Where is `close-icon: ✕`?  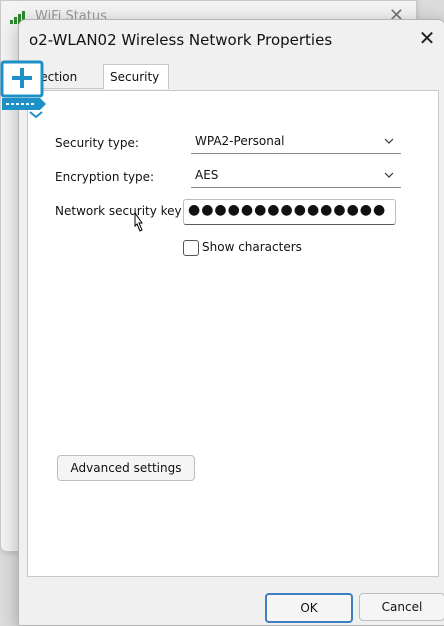
close-icon: ✕ is located at coordinates (427, 38).